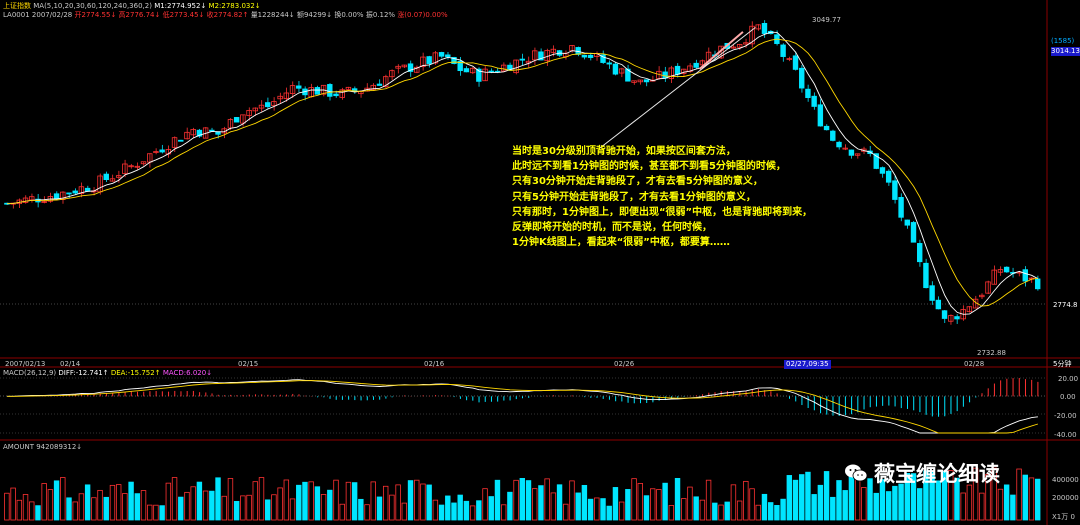 This screenshot has width=1080, height=525. What do you see at coordinates (624, 364) in the screenshot?
I see `time-tick-4: 02/26` at bounding box center [624, 364].